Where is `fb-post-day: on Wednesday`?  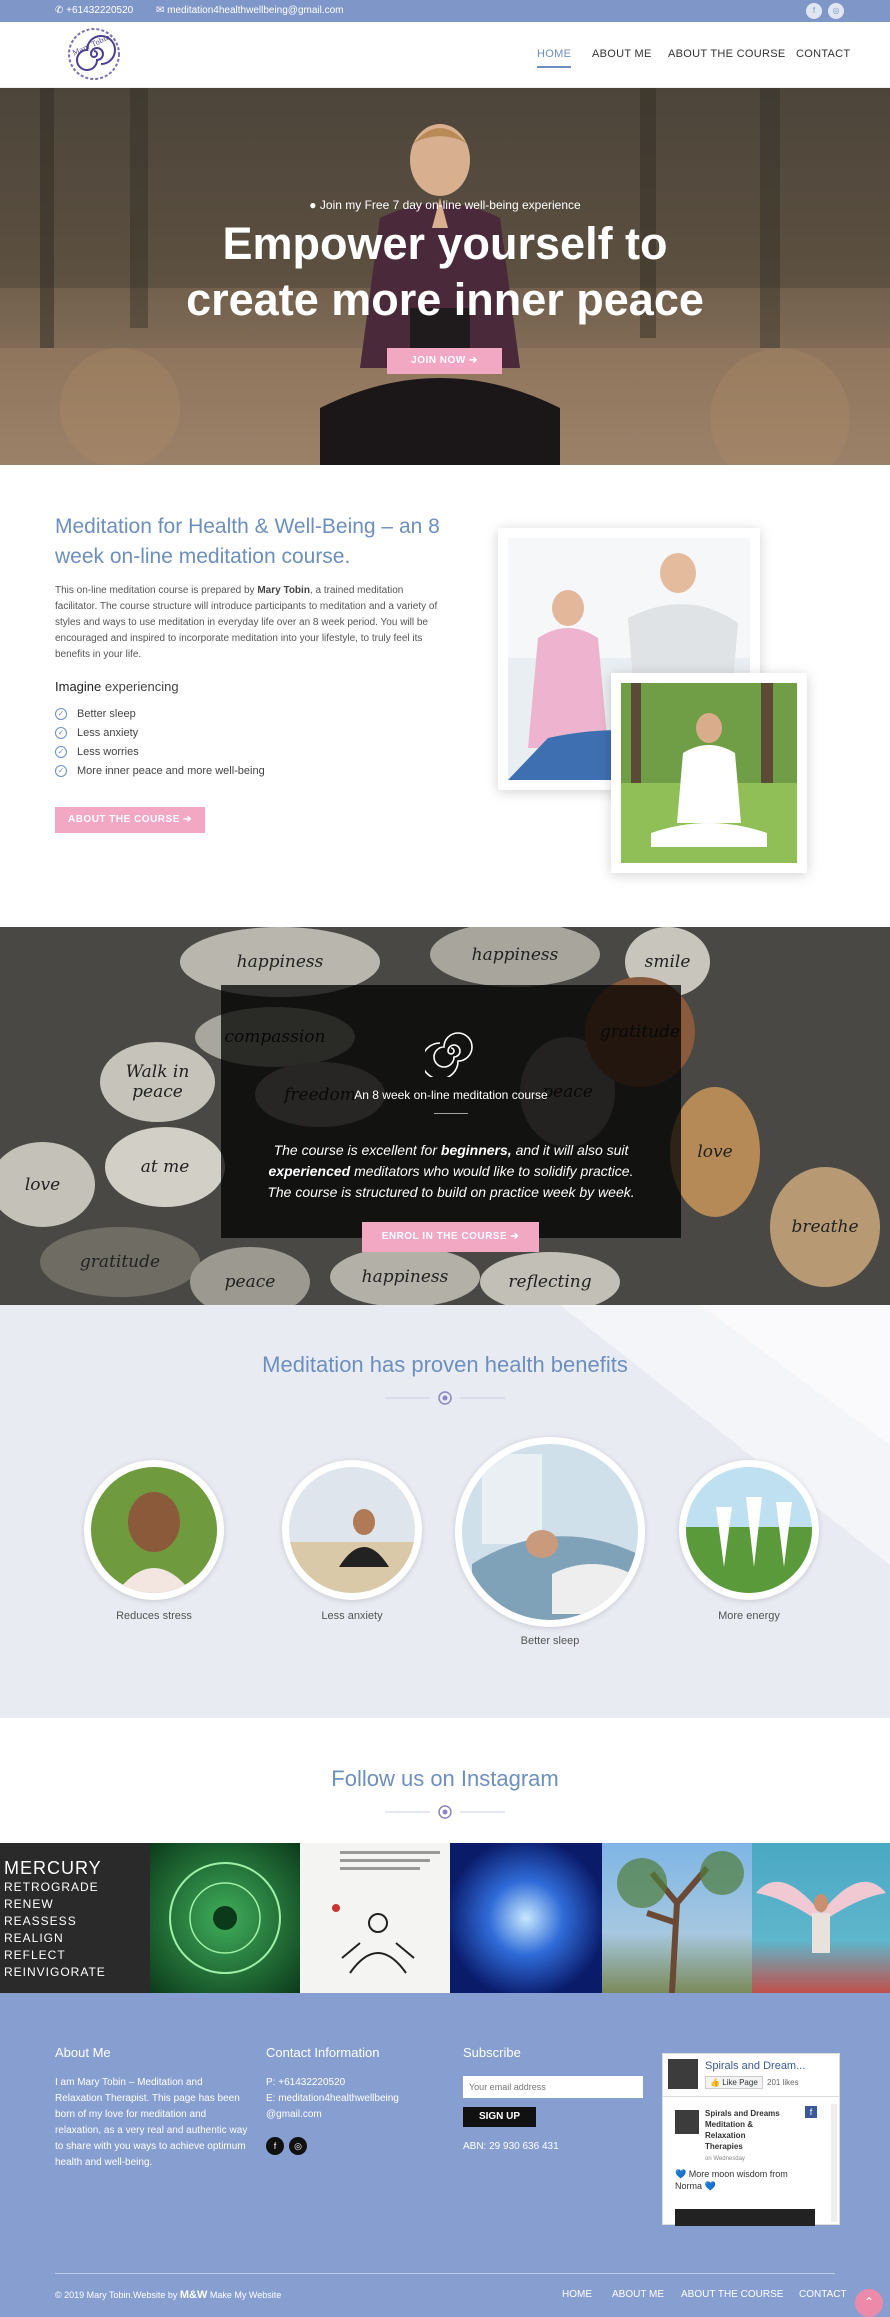
fb-post-day: on Wednesday is located at coordinates (725, 2159).